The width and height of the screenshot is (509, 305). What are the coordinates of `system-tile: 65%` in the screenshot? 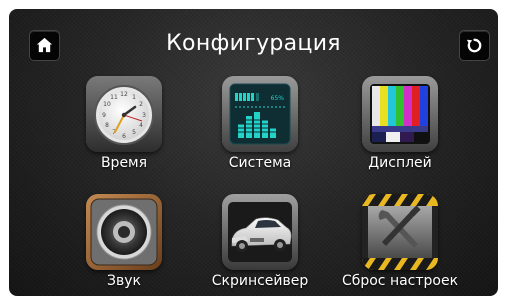 It's located at (260, 114).